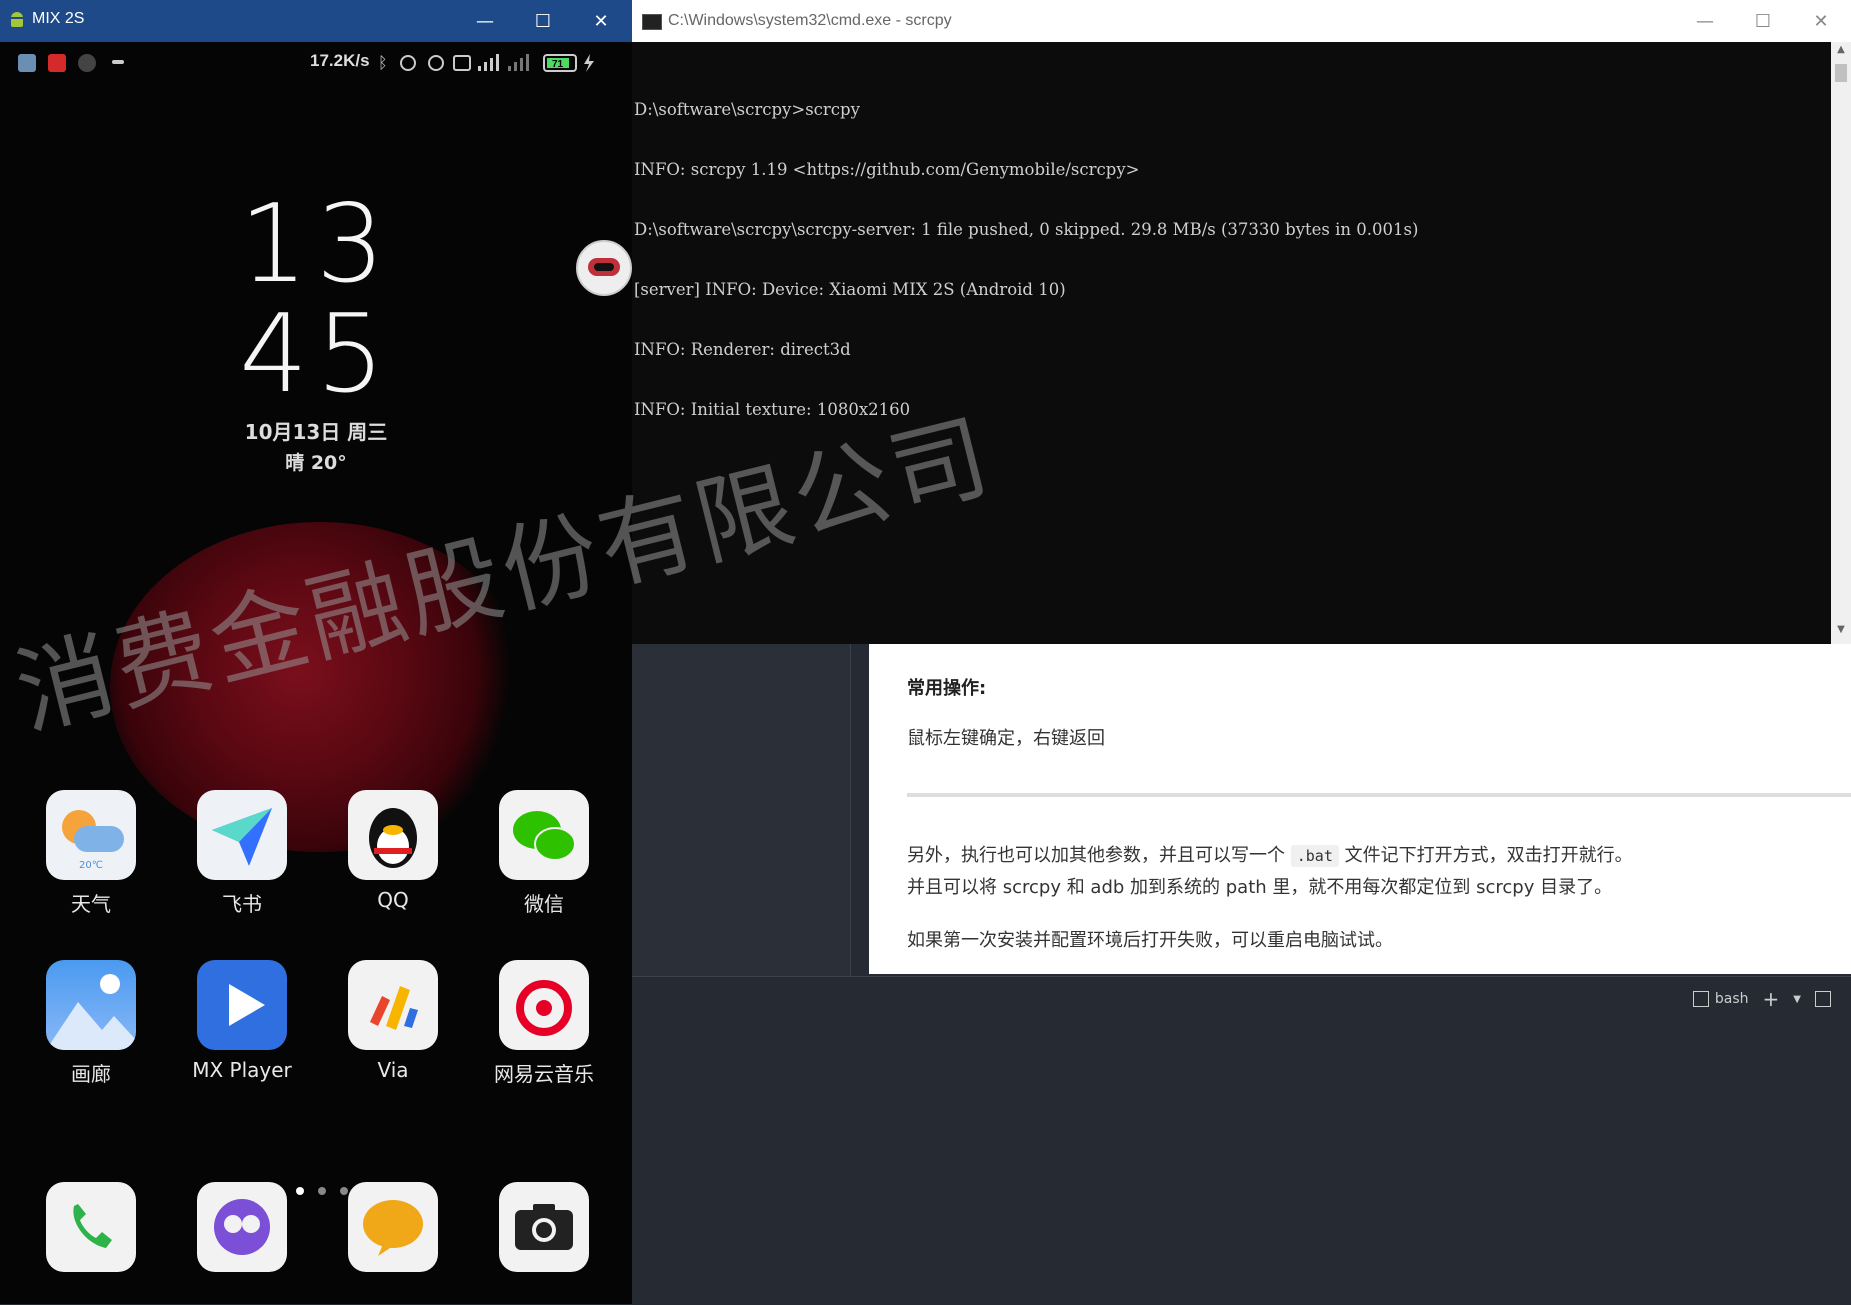 The width and height of the screenshot is (1851, 1305). I want to click on toutiao-icon, so click(57, 63).